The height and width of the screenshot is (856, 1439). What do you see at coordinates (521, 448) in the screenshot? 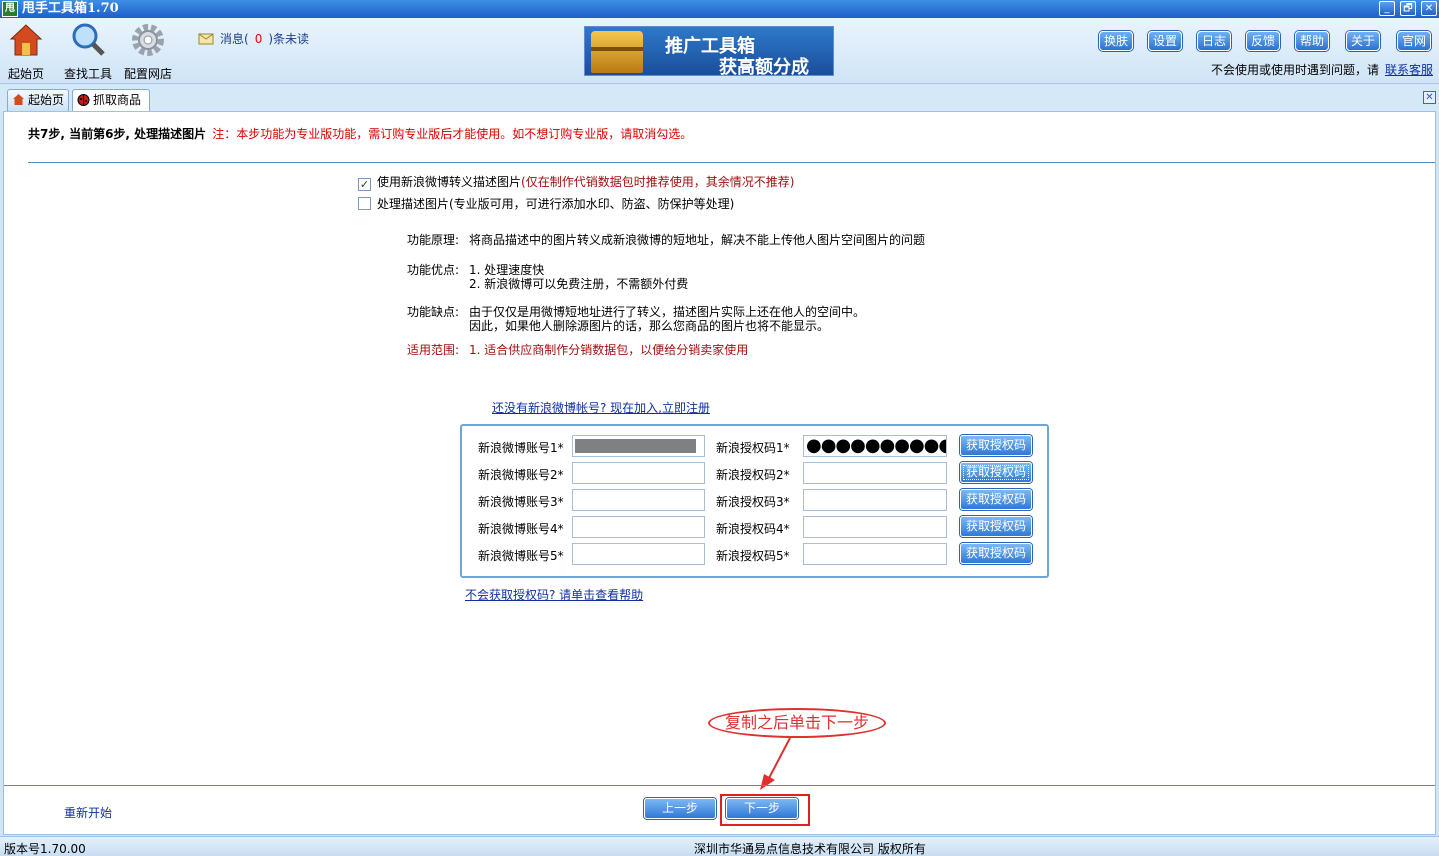
I see `account-label-1: 新浪微博账号1*` at bounding box center [521, 448].